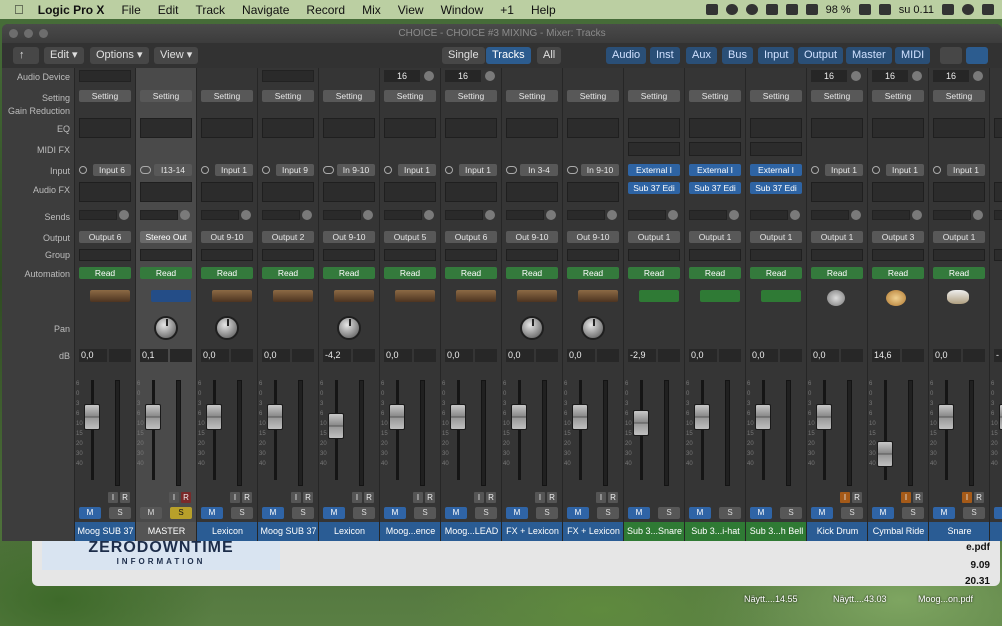 Image resolution: width=1002 pixels, height=626 pixels. I want to click on input-plugin-button: External I, so click(654, 170).